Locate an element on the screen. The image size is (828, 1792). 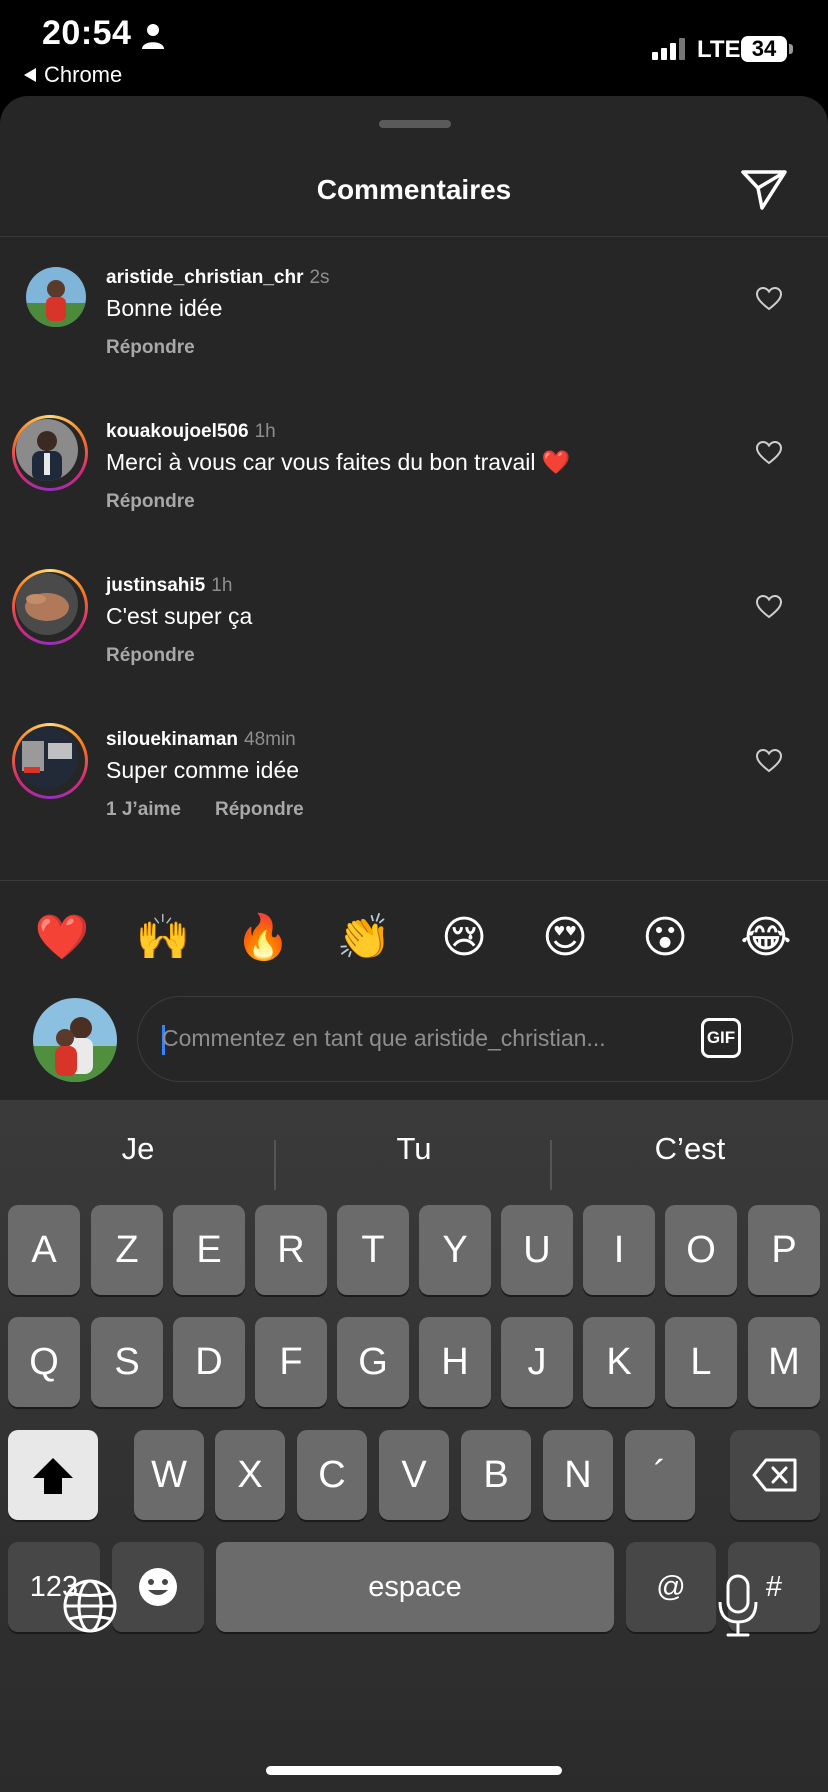
key-p: P is located at coordinates (784, 1250).